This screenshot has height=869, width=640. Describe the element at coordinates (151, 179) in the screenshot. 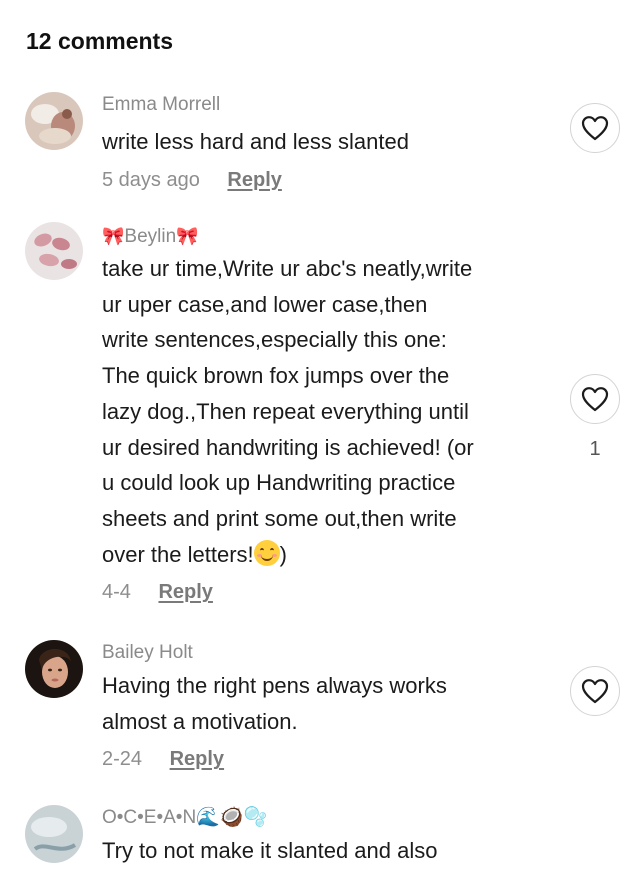

I see `comment-date: 5 days ago` at that location.